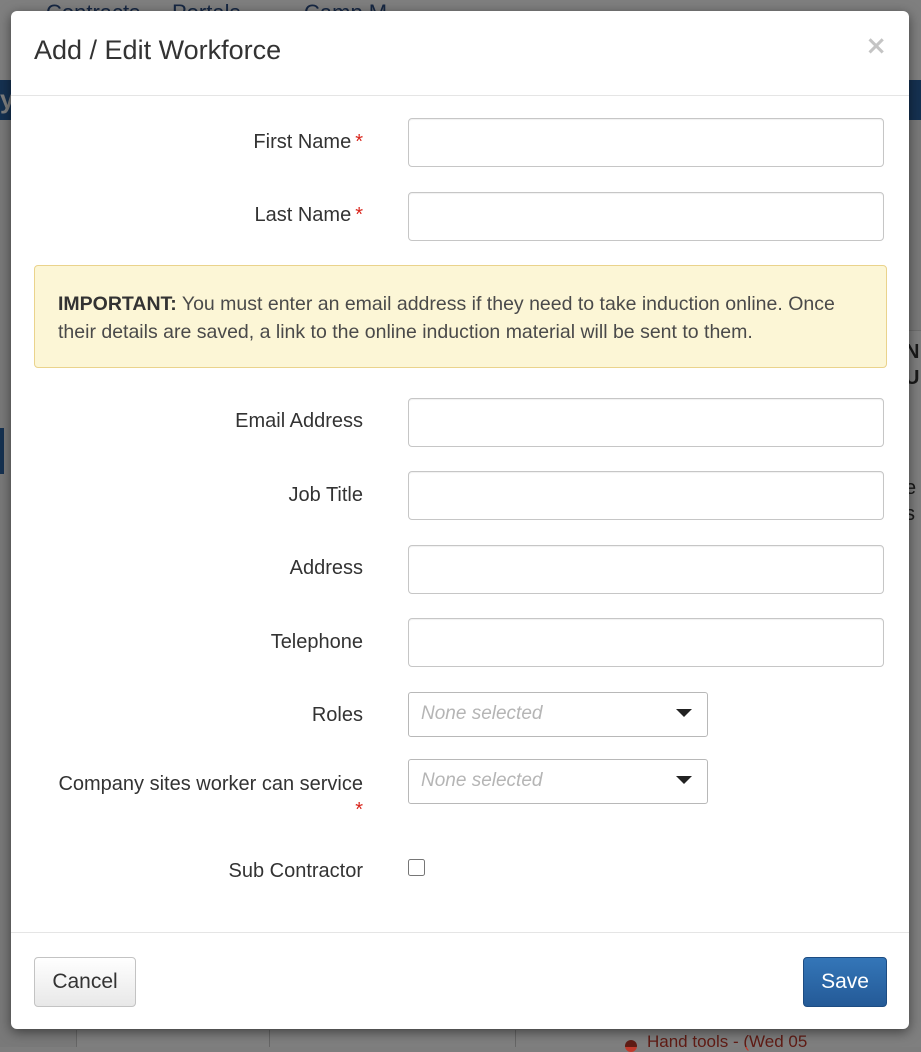 The height and width of the screenshot is (1052, 921). What do you see at coordinates (210, 784) in the screenshot?
I see `company-sites-label-text: Company sites worker can service` at bounding box center [210, 784].